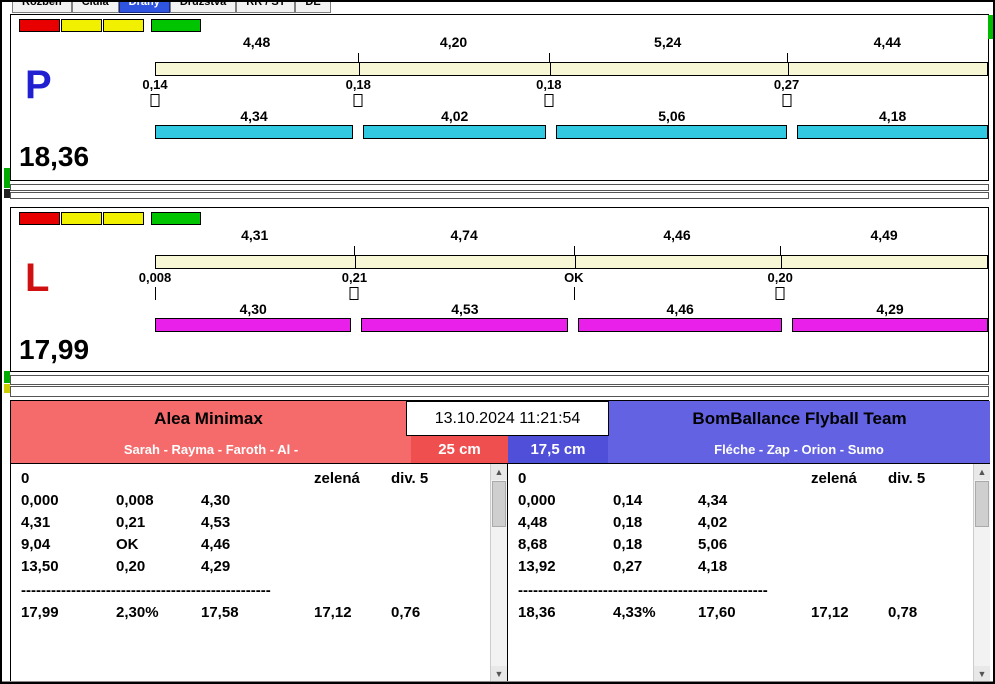 This screenshot has height=684, width=995. I want to click on team-left-header: Alea Minimax, so click(208, 418).